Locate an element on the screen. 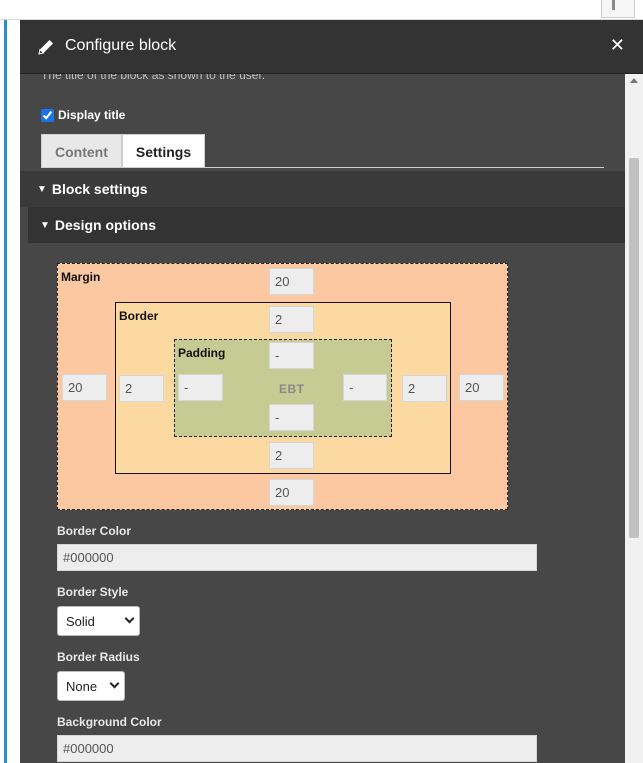 The width and height of the screenshot is (643, 763). border-left-input is located at coordinates (141, 388).